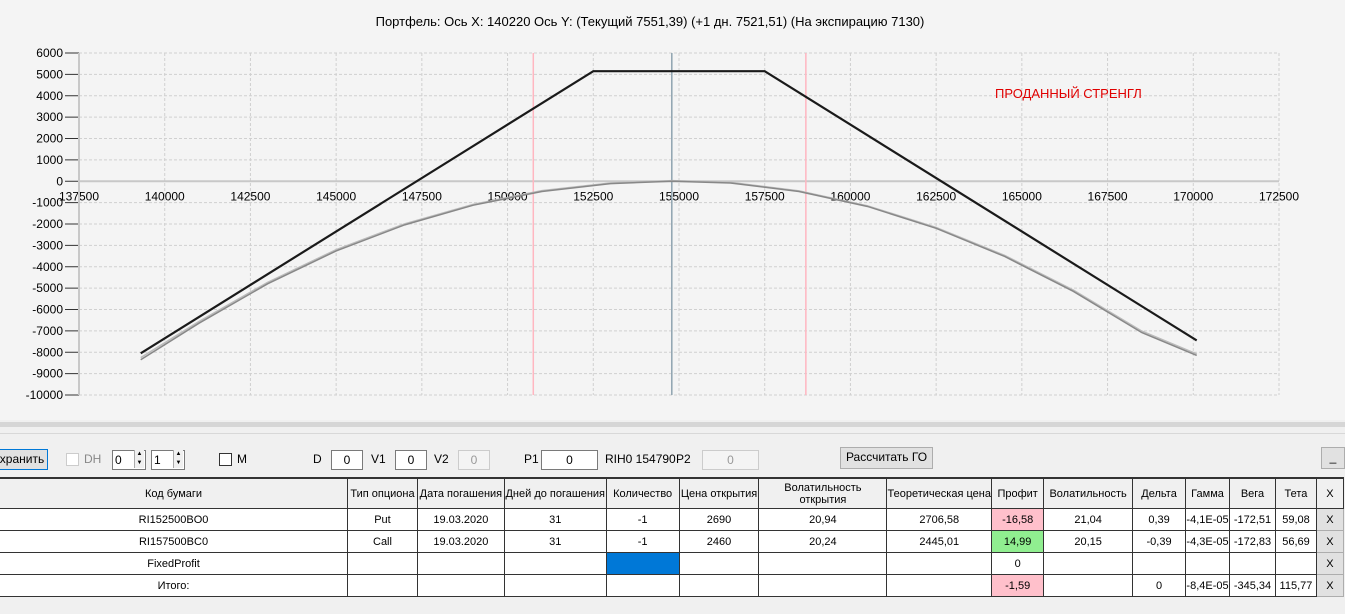 Image resolution: width=1345 pixels, height=614 pixels. What do you see at coordinates (49, 53) in the screenshot?
I see `y-tick-label: 6000` at bounding box center [49, 53].